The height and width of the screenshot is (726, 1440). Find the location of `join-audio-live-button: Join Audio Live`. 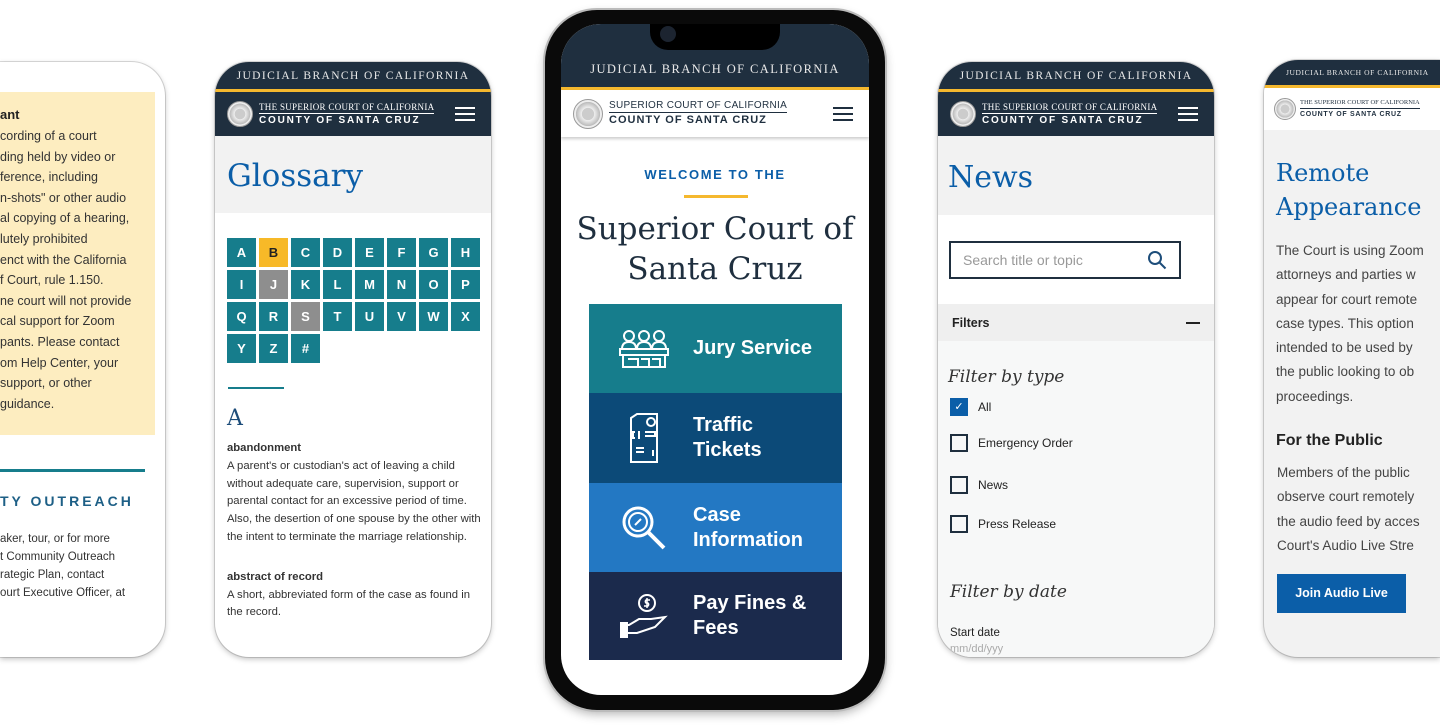

join-audio-live-button: Join Audio Live is located at coordinates (1341, 593).